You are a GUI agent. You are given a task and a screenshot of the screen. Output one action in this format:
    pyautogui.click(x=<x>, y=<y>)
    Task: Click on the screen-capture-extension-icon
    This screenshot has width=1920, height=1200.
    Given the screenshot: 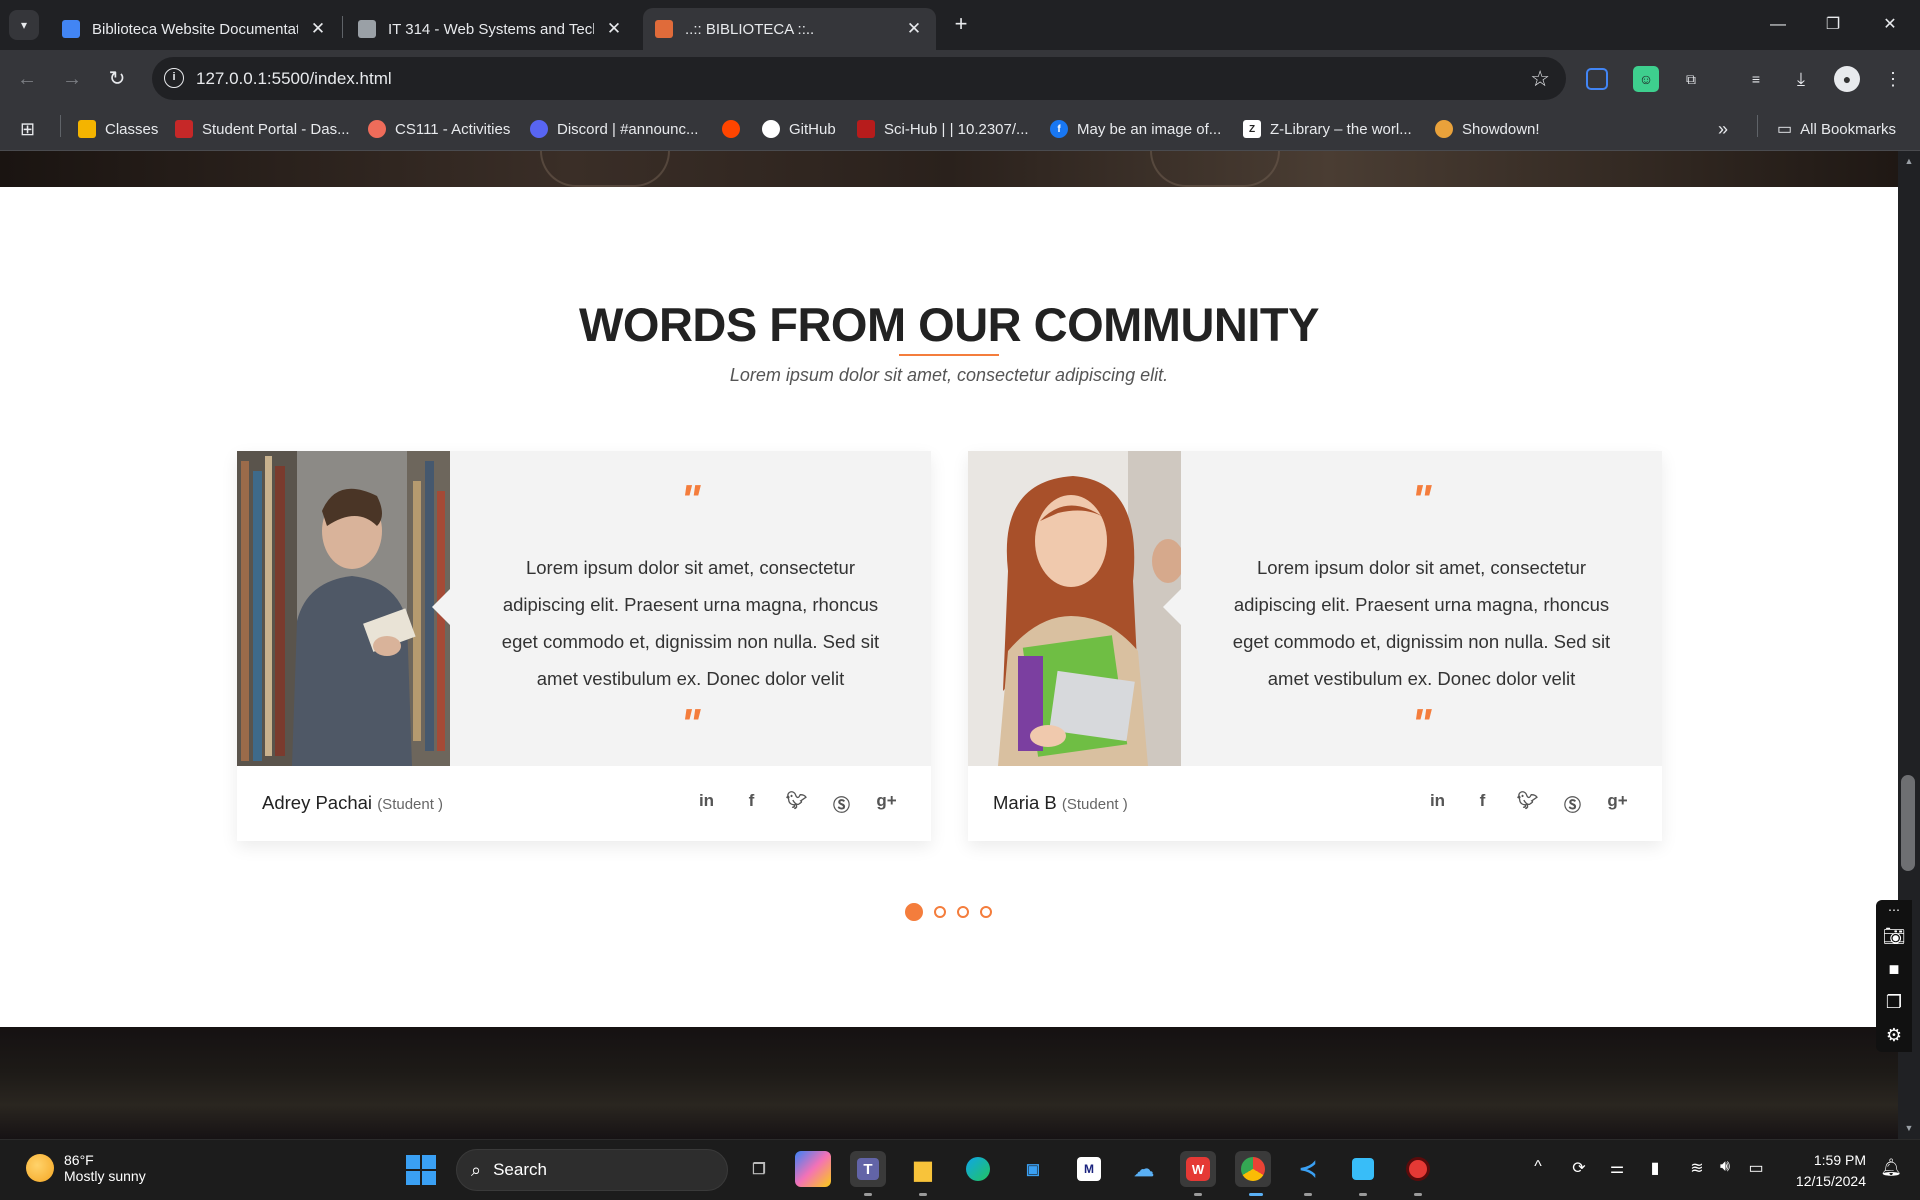 What is the action you would take?
    pyautogui.click(x=1597, y=79)
    